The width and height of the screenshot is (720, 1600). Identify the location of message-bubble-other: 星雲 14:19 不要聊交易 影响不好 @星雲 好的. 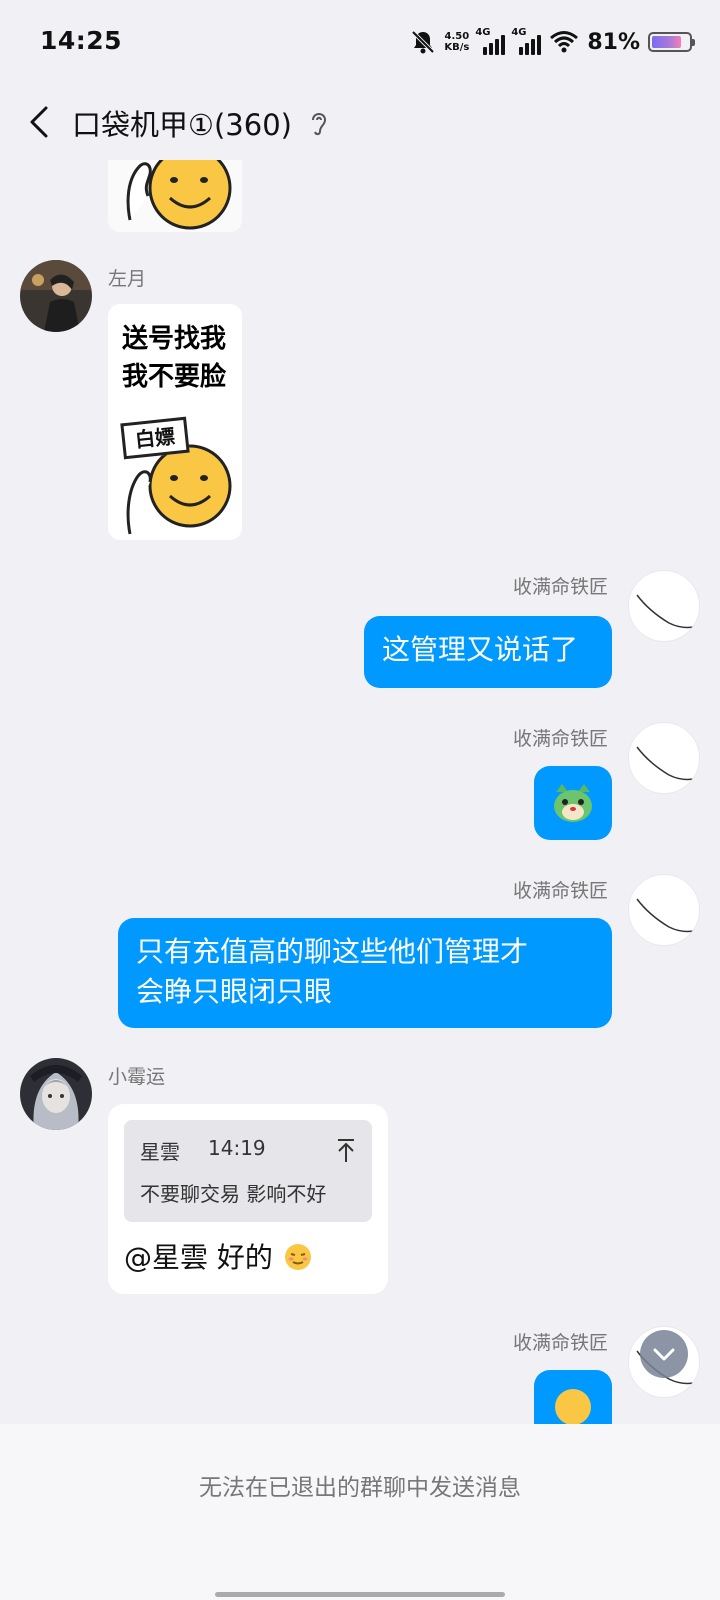
(248, 1199).